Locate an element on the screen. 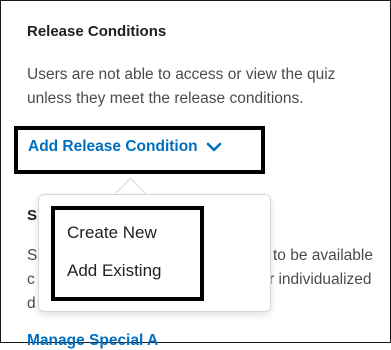 This screenshot has width=391, height=350. add-release-condition-button: Add Release Condition is located at coordinates (125, 147).